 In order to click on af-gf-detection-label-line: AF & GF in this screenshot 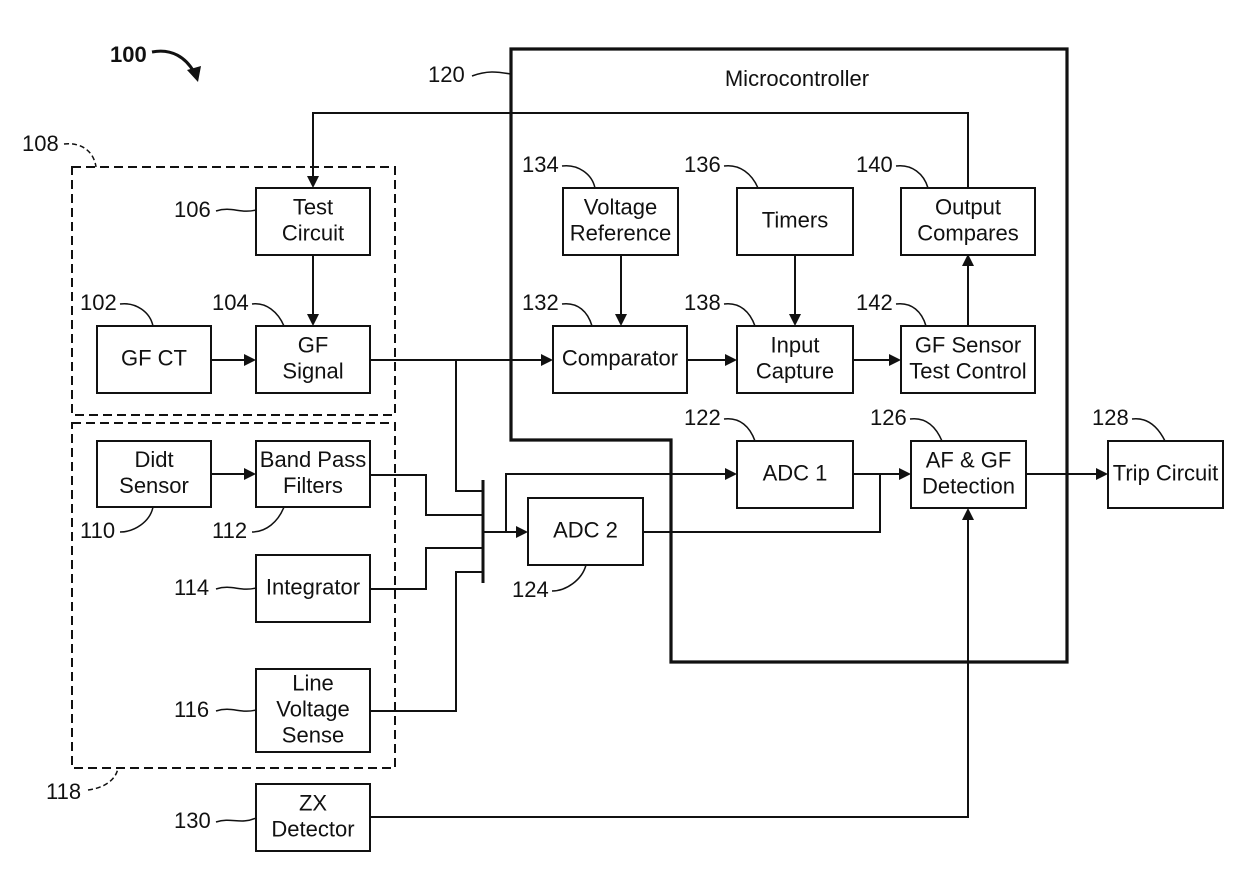, I will do `click(969, 459)`.